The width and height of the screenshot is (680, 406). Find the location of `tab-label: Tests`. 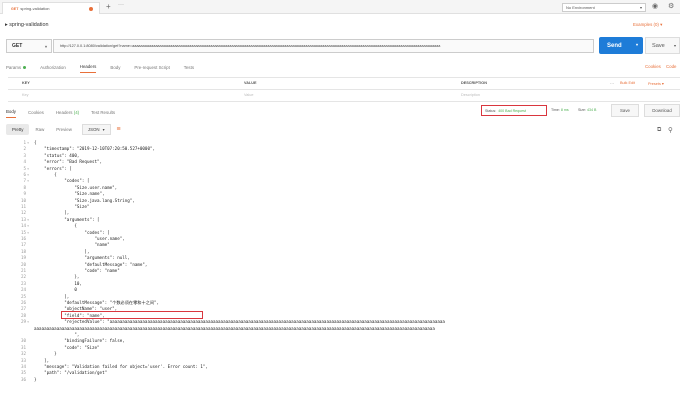

tab-label: Tests is located at coordinates (189, 67).